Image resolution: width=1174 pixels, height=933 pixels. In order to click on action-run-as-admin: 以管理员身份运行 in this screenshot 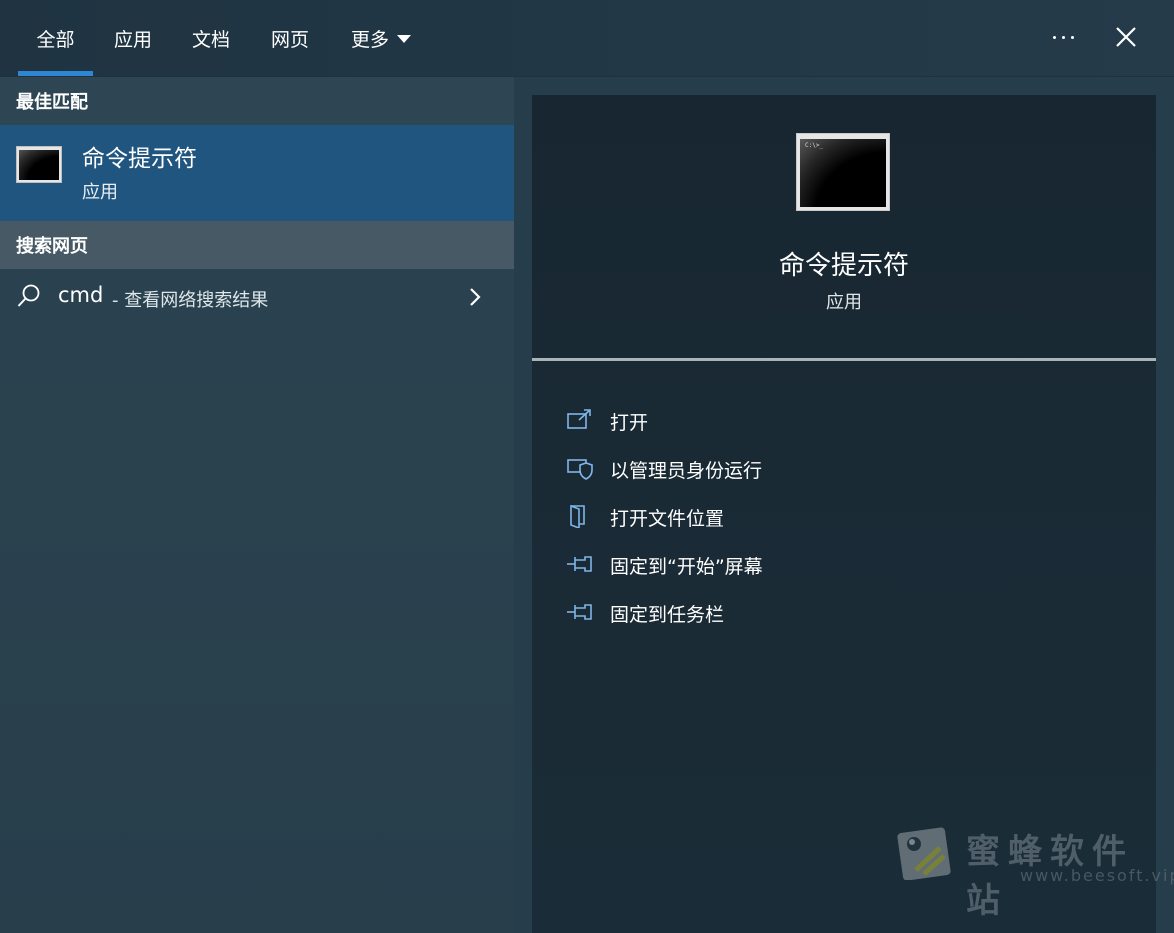, I will do `click(844, 468)`.